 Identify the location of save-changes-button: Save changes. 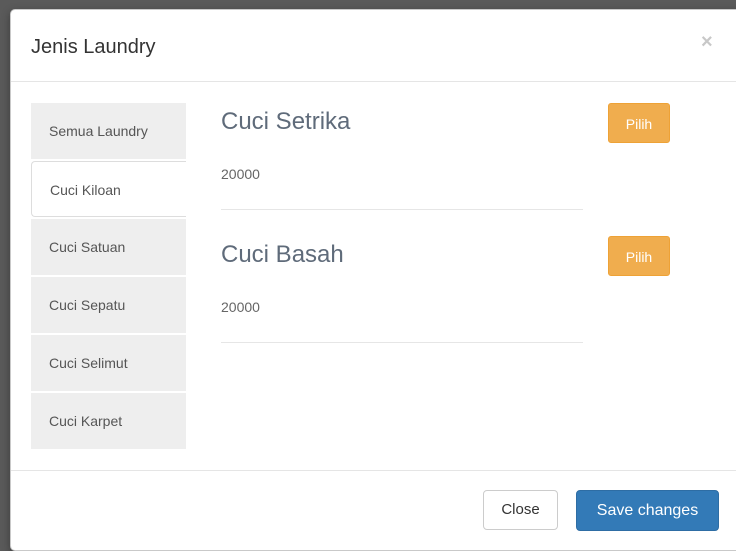
(647, 510).